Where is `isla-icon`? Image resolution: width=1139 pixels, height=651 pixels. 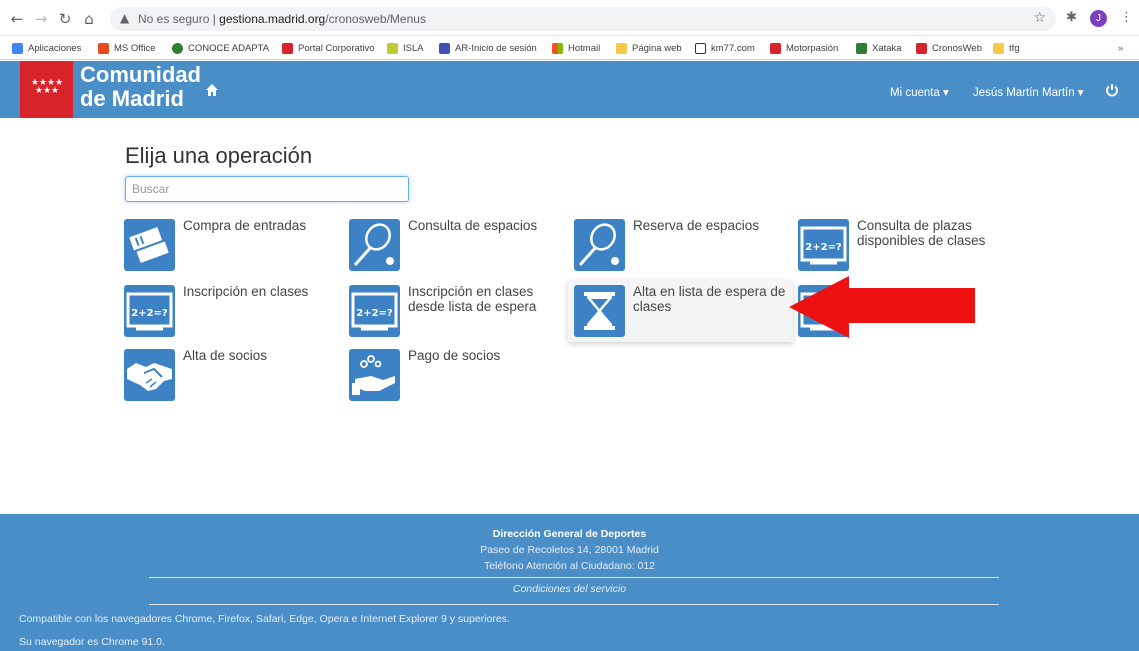
isla-icon is located at coordinates (392, 48).